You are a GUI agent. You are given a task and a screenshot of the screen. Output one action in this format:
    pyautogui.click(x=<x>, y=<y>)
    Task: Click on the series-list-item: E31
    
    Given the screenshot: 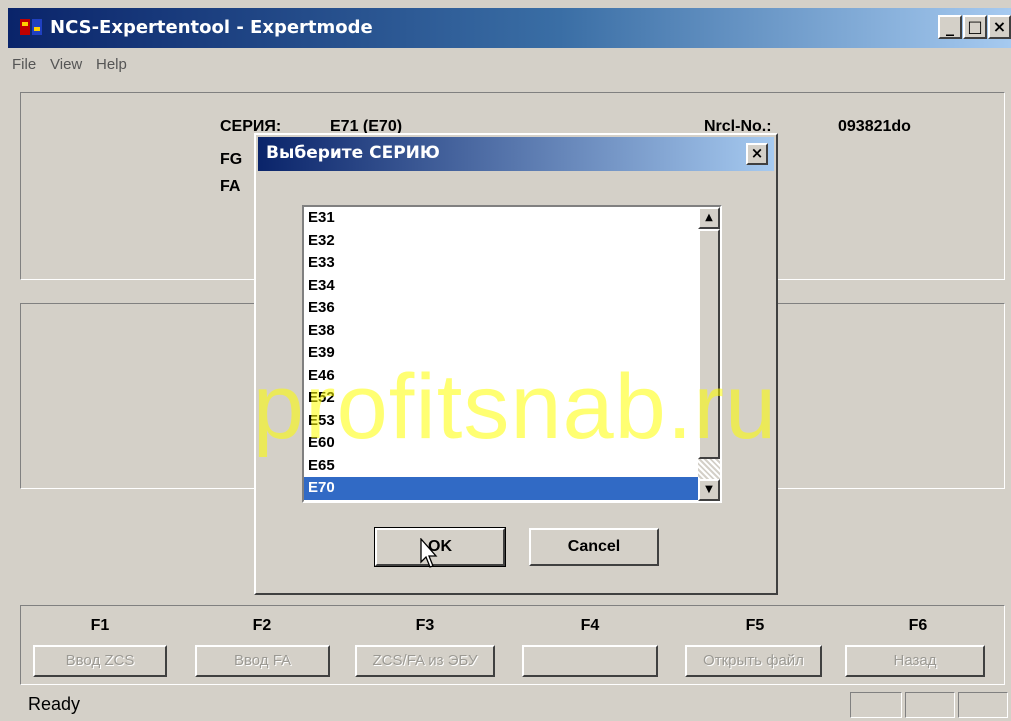 What is the action you would take?
    pyautogui.click(x=501, y=218)
    